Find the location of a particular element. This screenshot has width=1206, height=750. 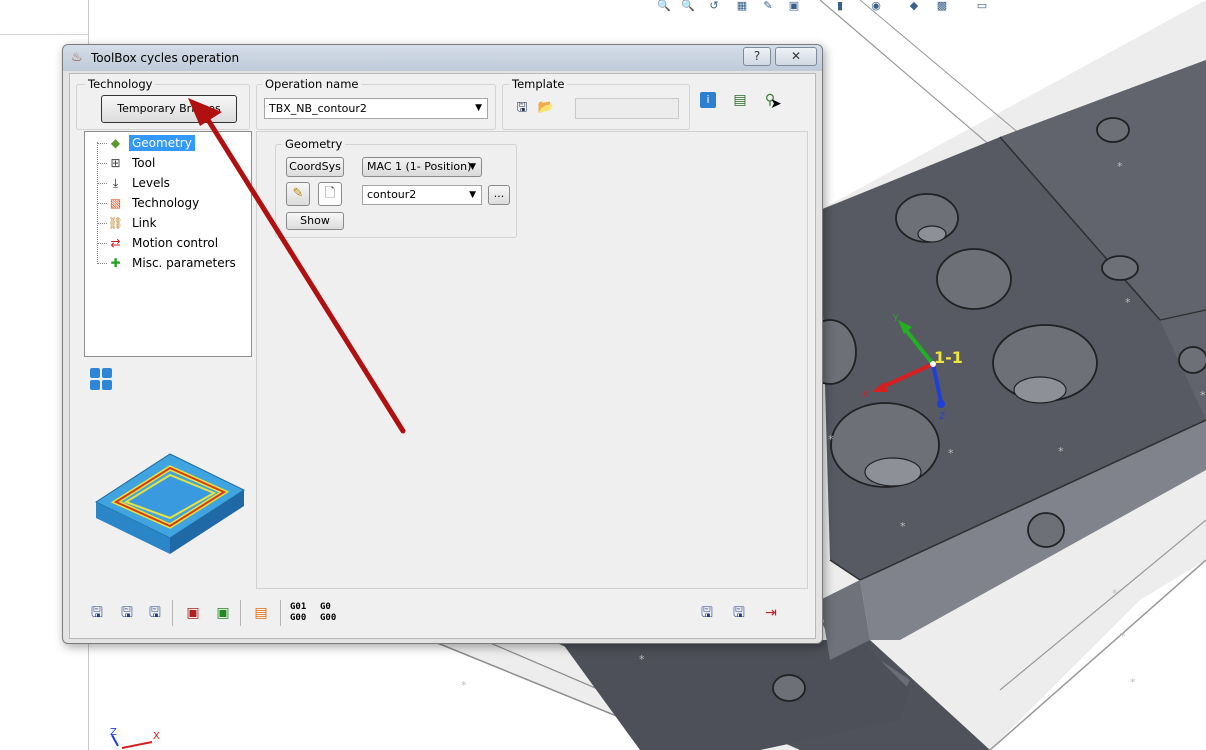

technology-icon: ▧ is located at coordinates (115, 203).